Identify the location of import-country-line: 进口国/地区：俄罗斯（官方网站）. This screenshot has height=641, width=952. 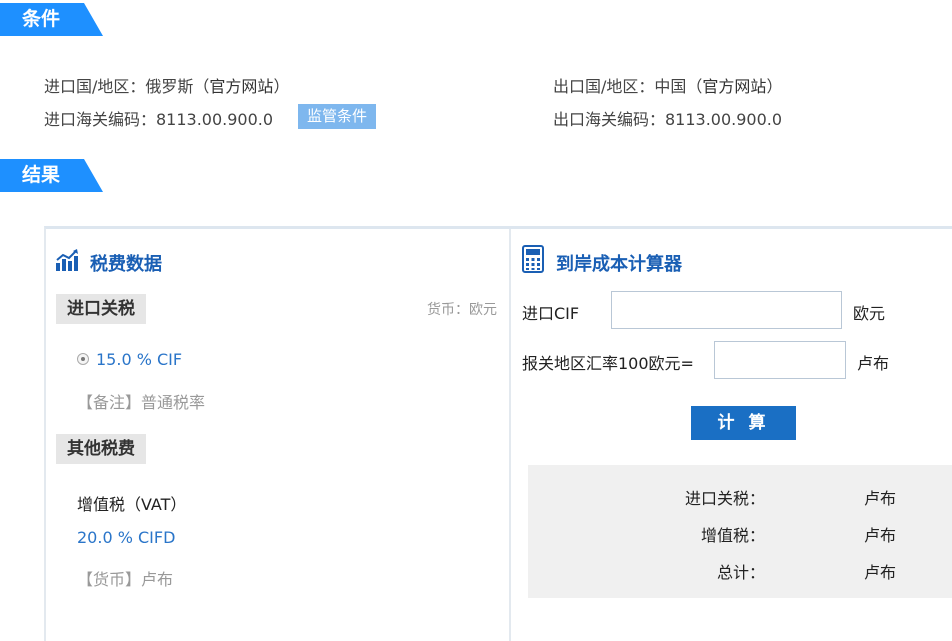
(166, 85).